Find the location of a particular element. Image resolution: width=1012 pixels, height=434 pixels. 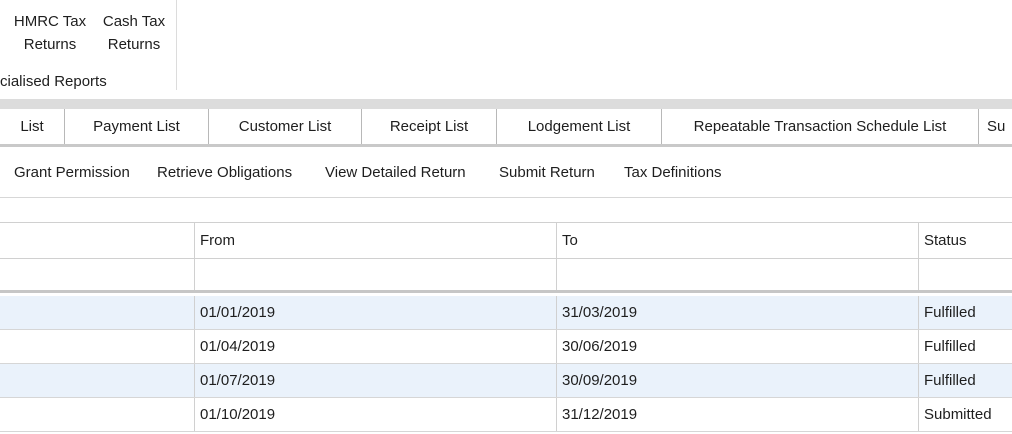

tab-receipt-list: Receipt List is located at coordinates (429, 126).